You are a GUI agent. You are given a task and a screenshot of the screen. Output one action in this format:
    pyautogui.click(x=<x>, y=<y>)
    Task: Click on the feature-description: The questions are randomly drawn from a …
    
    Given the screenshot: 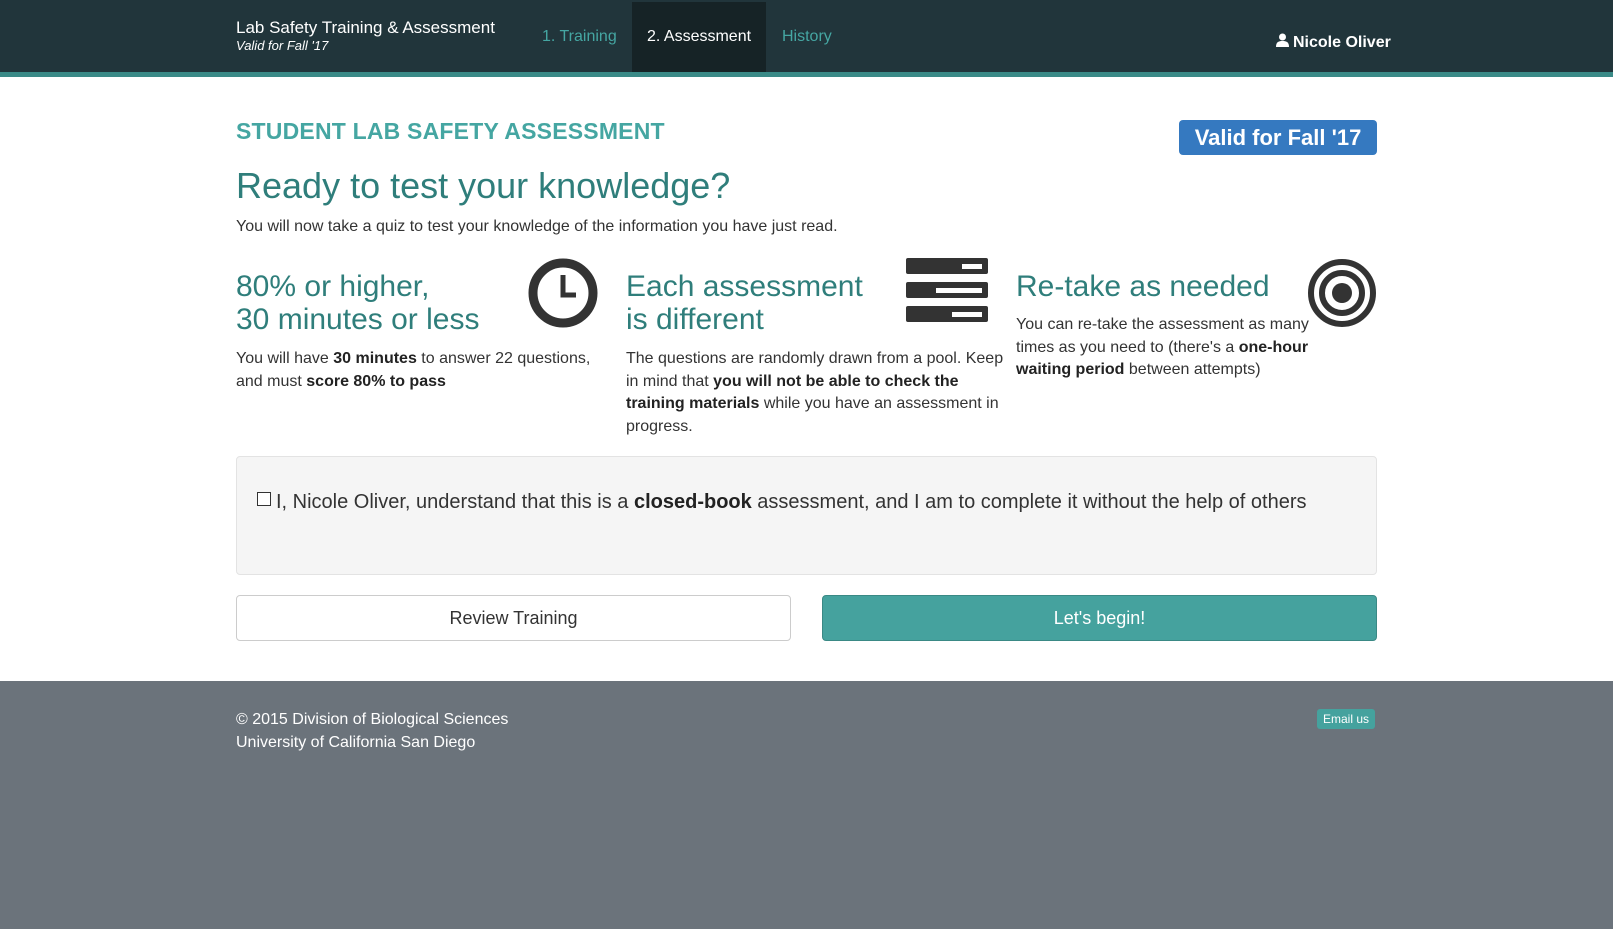 What is the action you would take?
    pyautogui.click(x=815, y=392)
    